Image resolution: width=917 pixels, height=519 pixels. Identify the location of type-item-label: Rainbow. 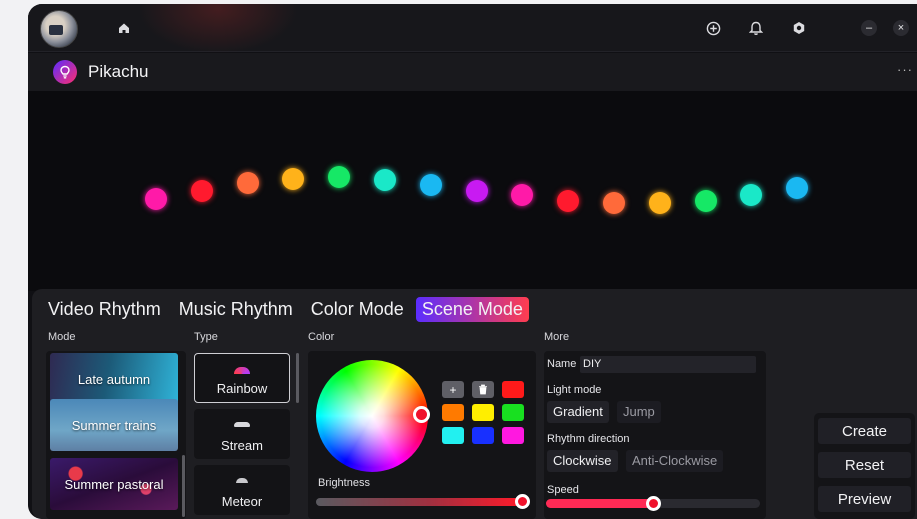
(242, 388).